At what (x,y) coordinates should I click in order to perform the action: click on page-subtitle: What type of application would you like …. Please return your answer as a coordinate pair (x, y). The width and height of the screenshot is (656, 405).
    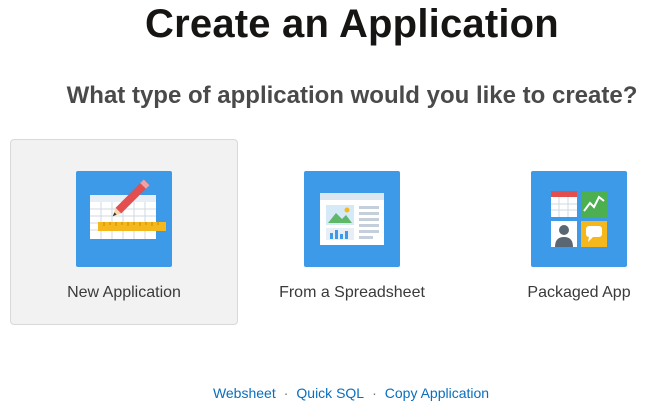
    Looking at the image, I should click on (352, 95).